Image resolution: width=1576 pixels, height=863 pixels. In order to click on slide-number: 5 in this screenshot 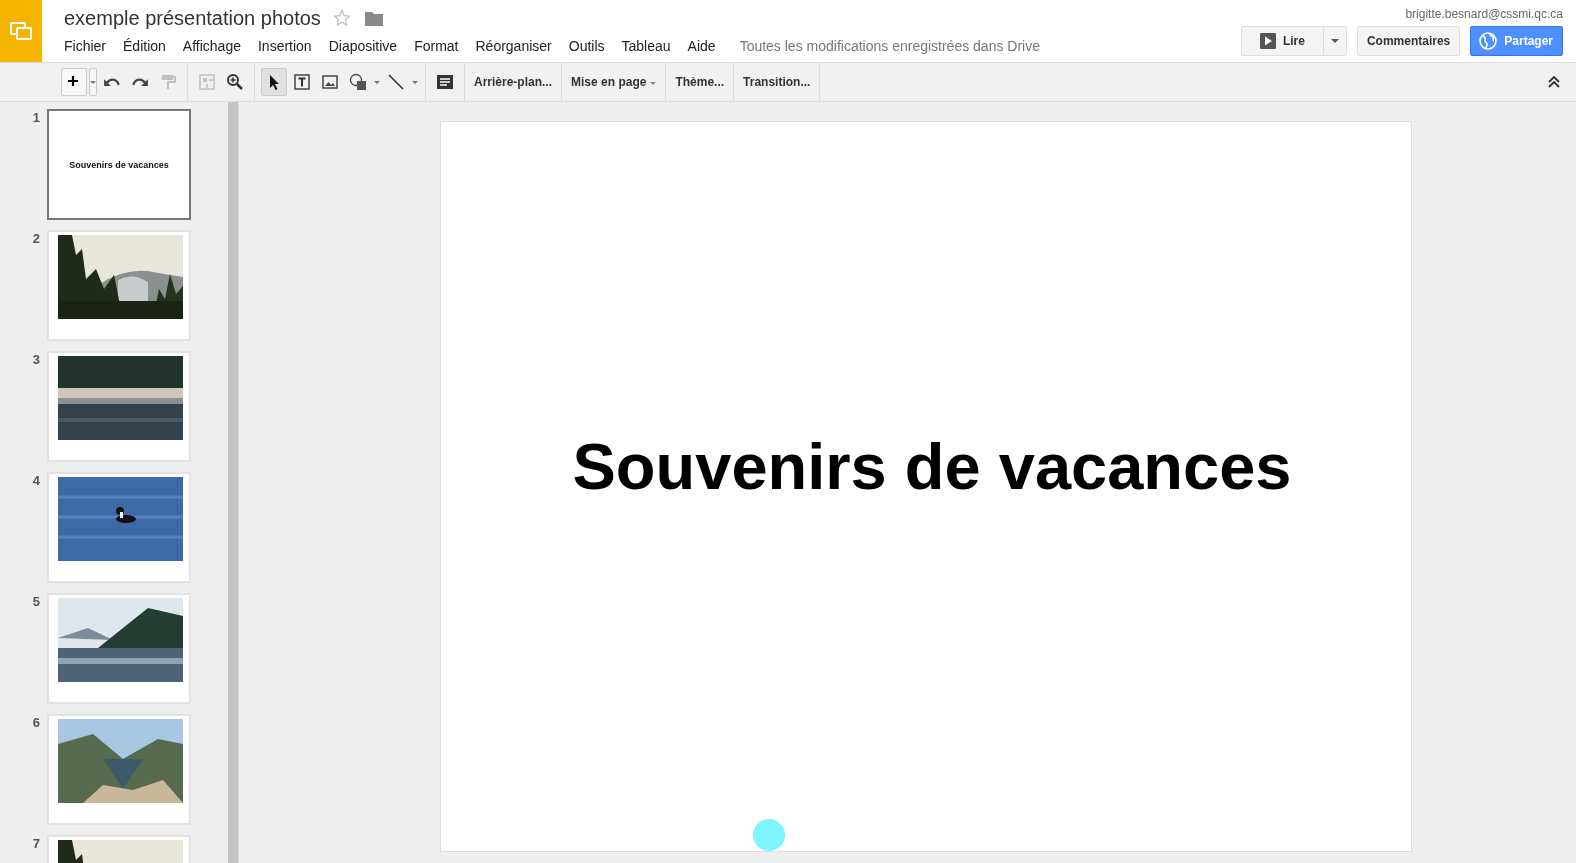, I will do `click(36, 601)`.